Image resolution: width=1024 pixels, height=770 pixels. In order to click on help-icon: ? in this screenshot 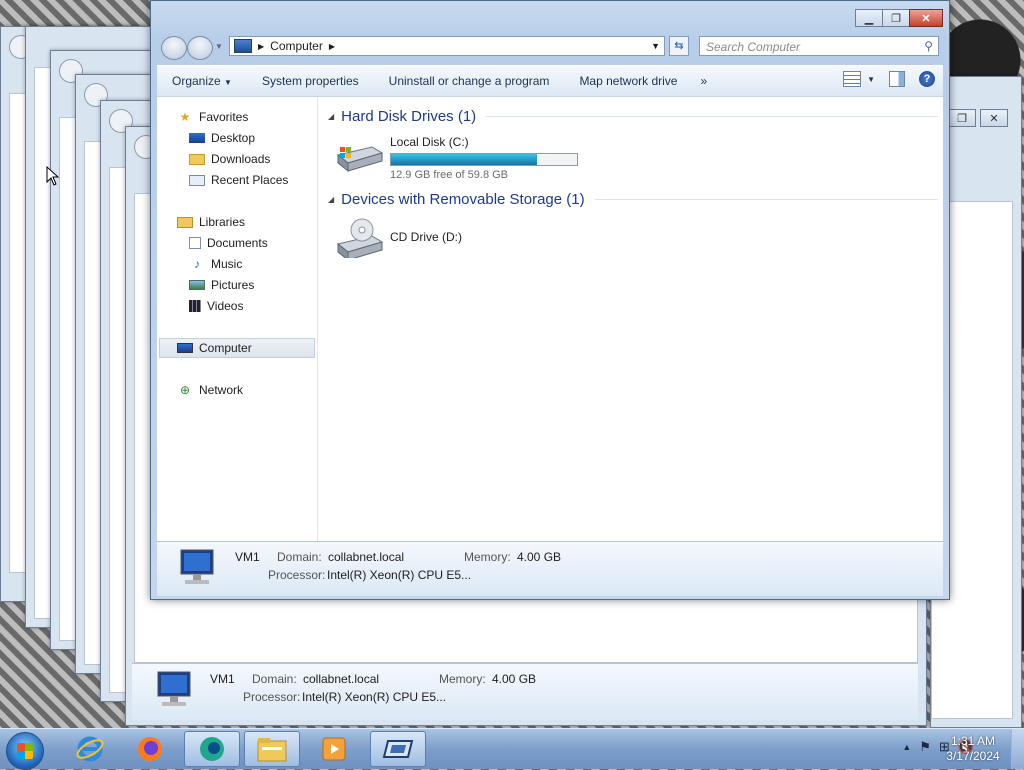, I will do `click(927, 79)`.